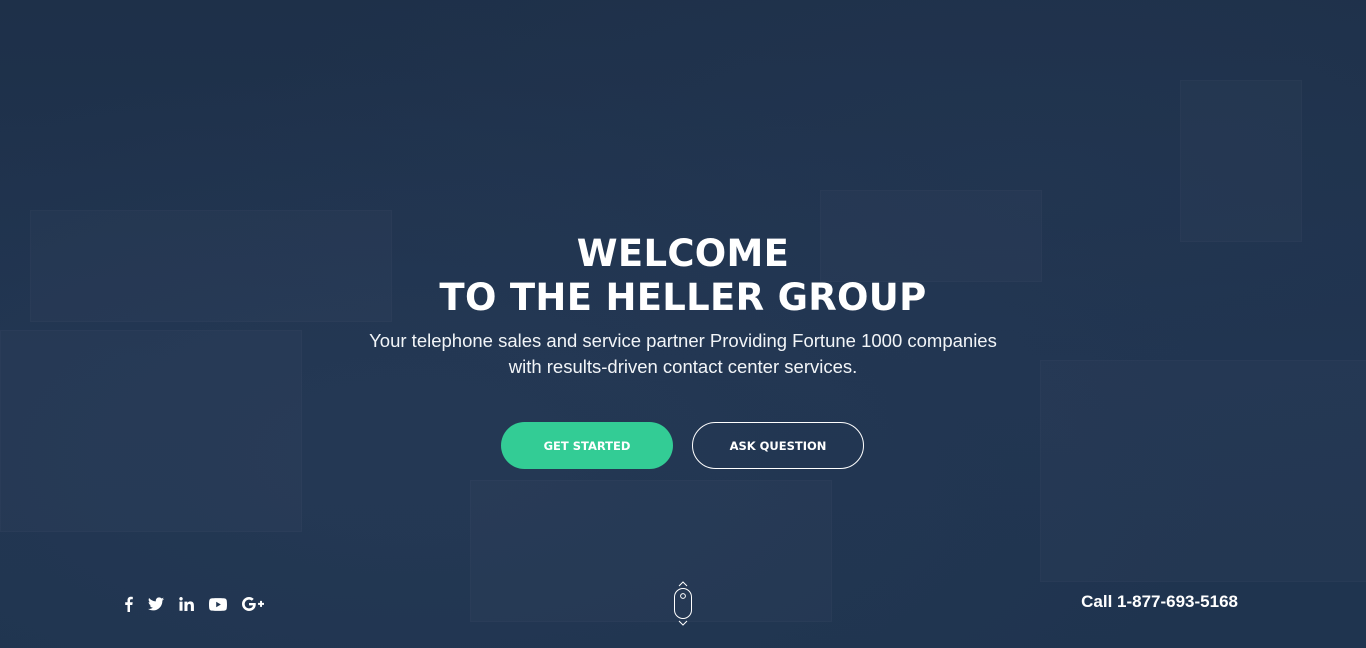 This screenshot has height=648, width=1366. I want to click on social-links, so click(194, 604).